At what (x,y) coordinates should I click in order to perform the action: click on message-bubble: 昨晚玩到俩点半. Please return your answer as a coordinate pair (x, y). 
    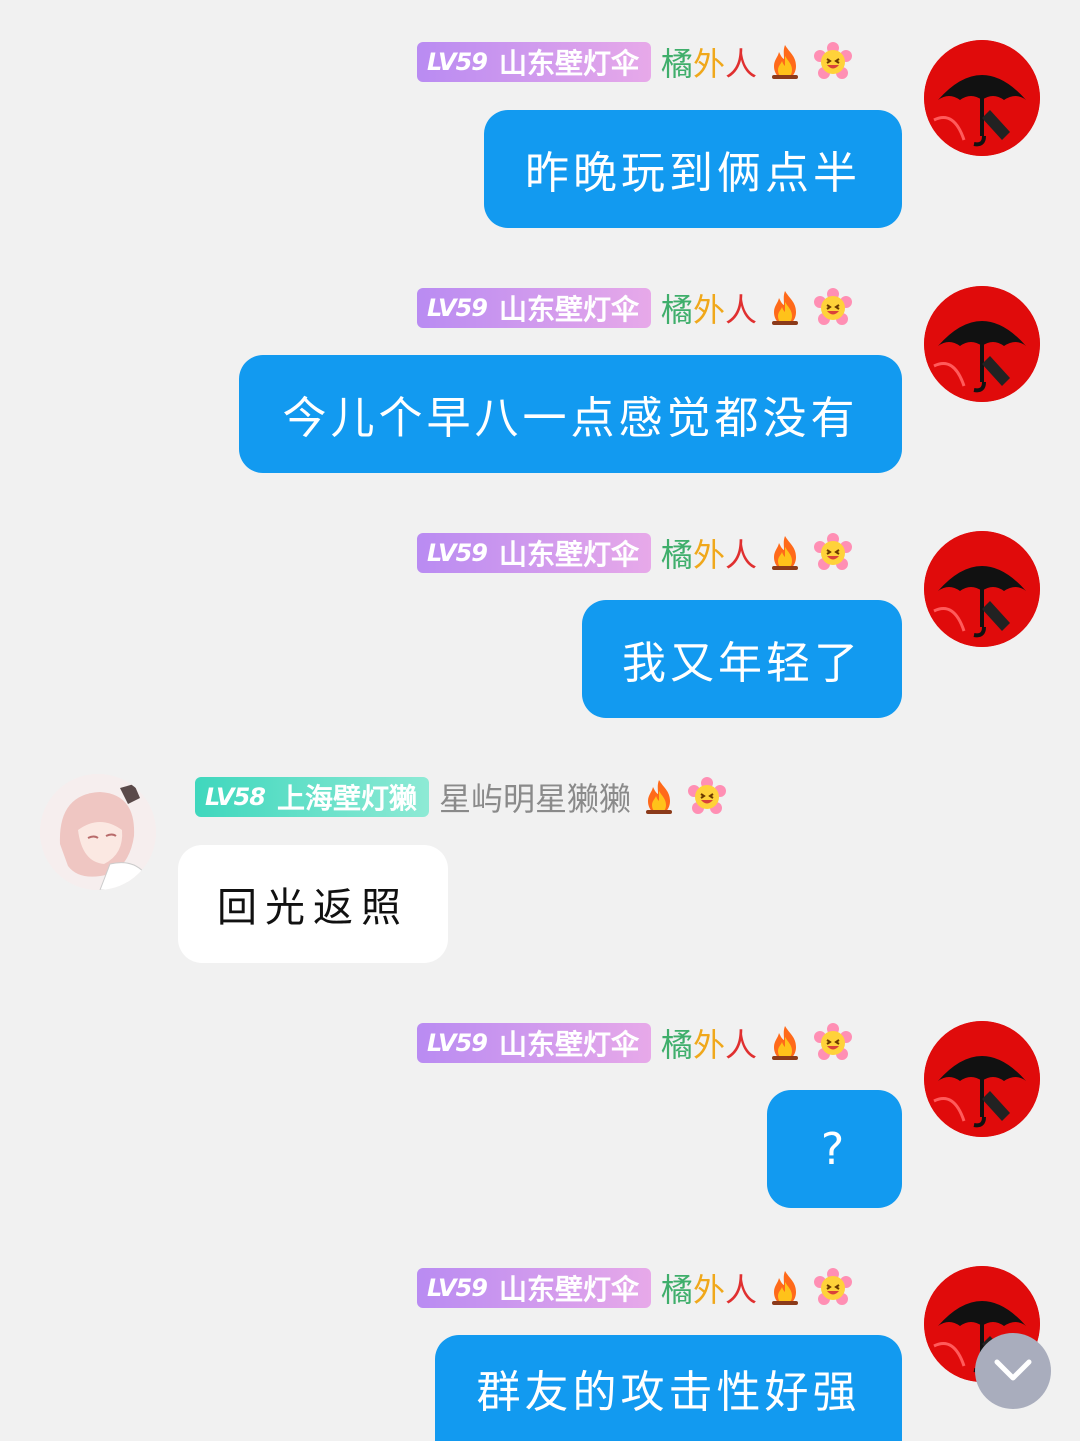
    Looking at the image, I should click on (693, 169).